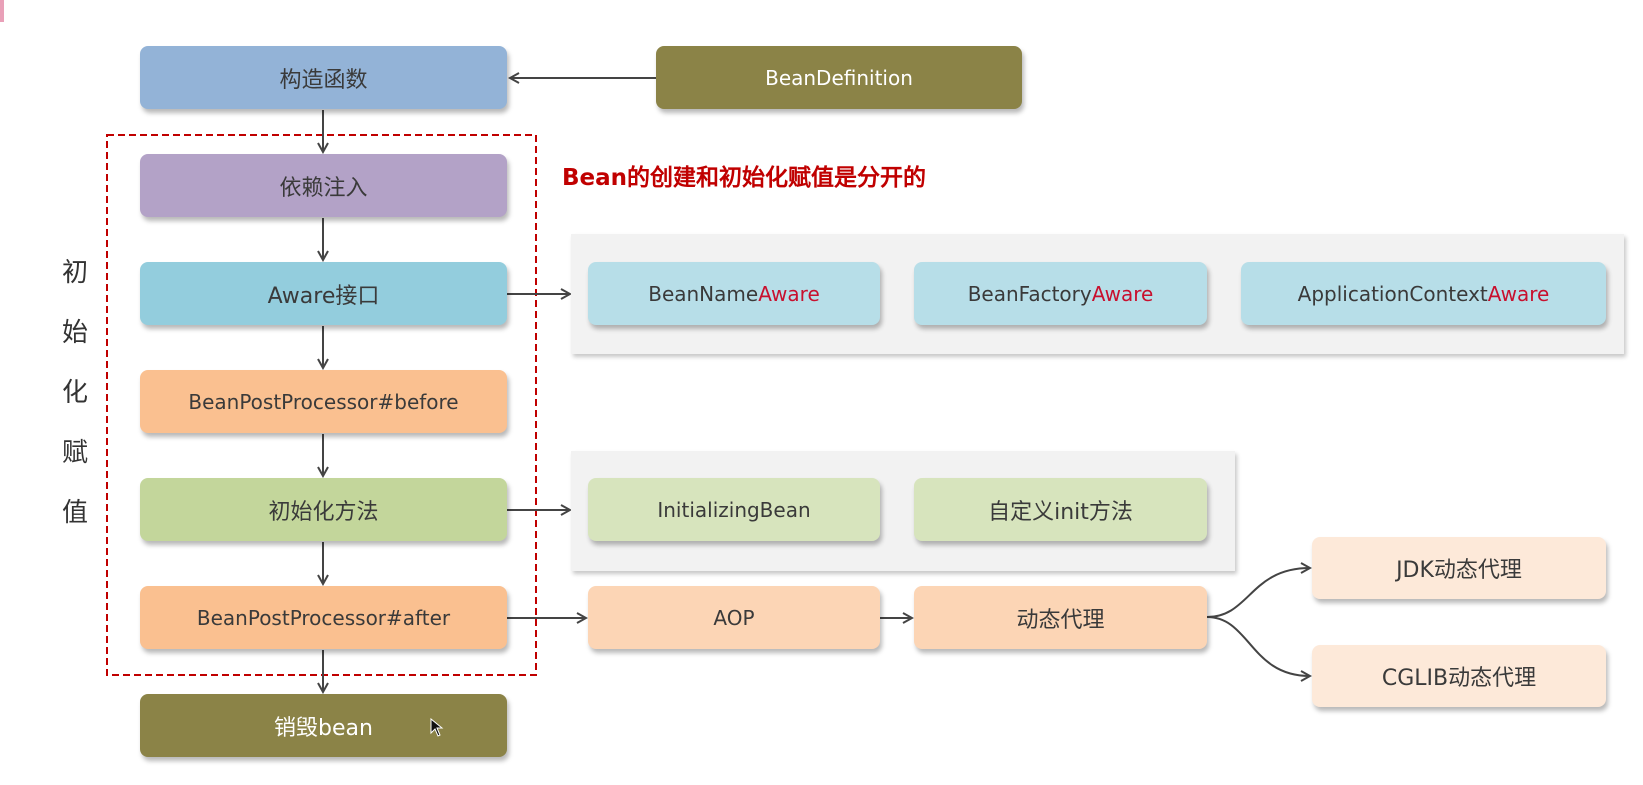  Describe the element at coordinates (74, 333) in the screenshot. I see `side-label-1: 始` at that location.